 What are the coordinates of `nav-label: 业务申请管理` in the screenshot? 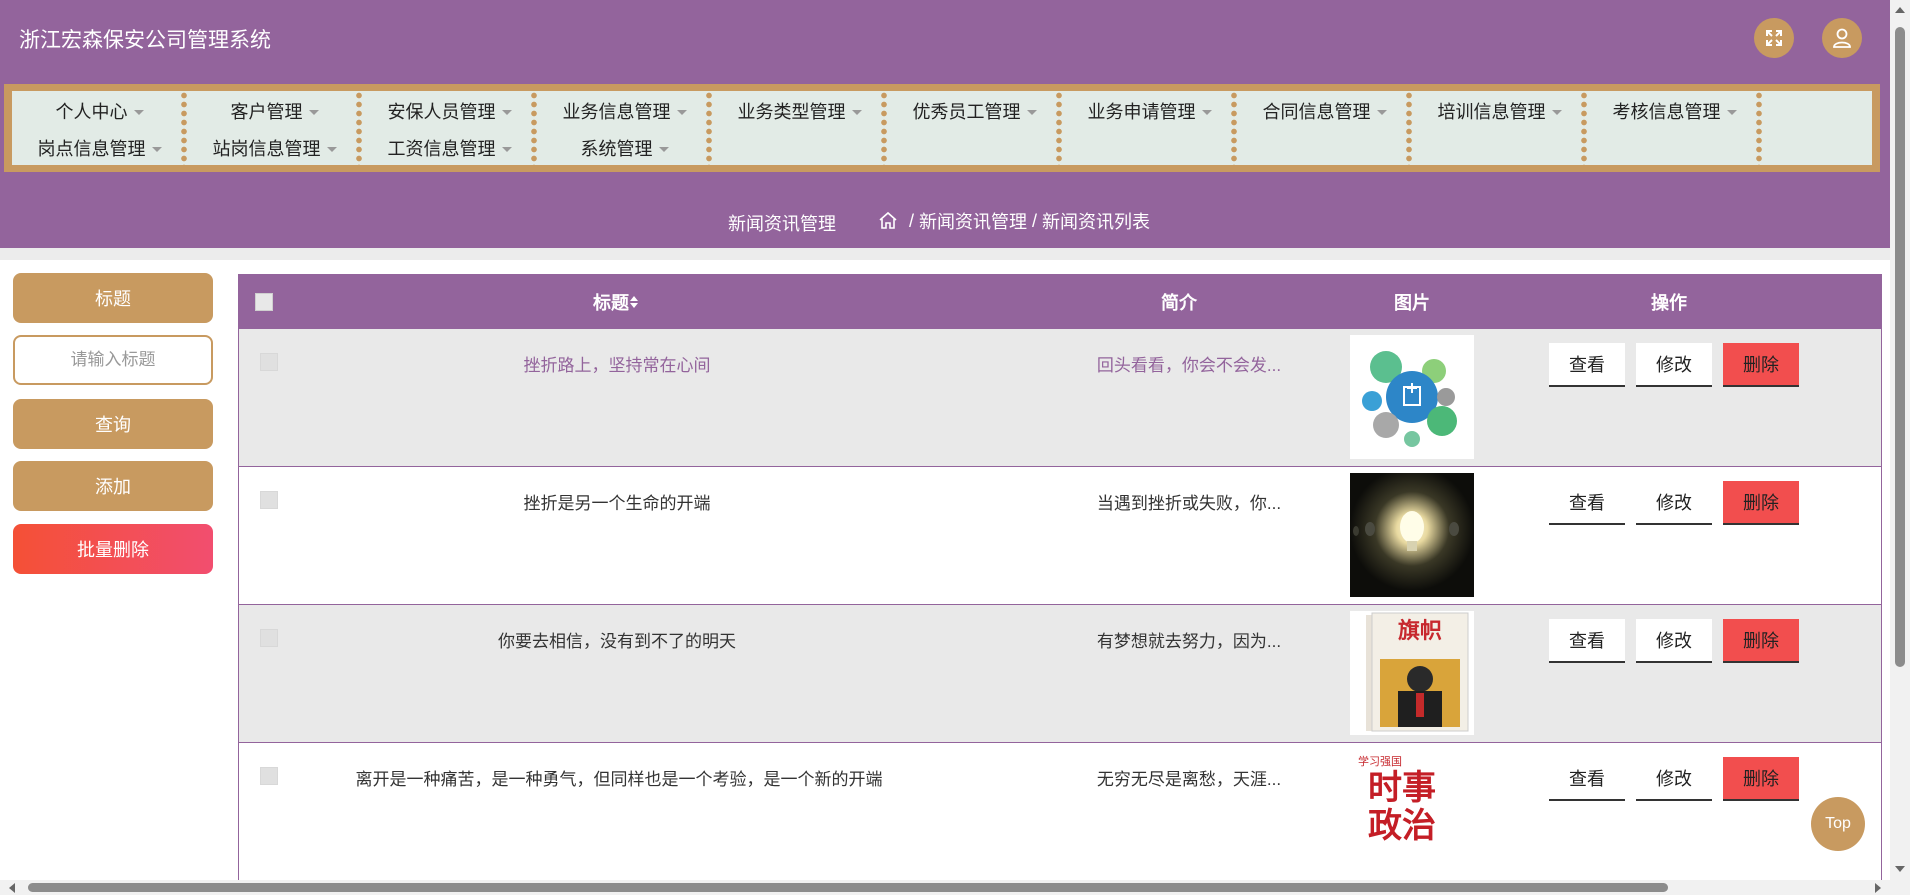 It's located at (1141, 112).